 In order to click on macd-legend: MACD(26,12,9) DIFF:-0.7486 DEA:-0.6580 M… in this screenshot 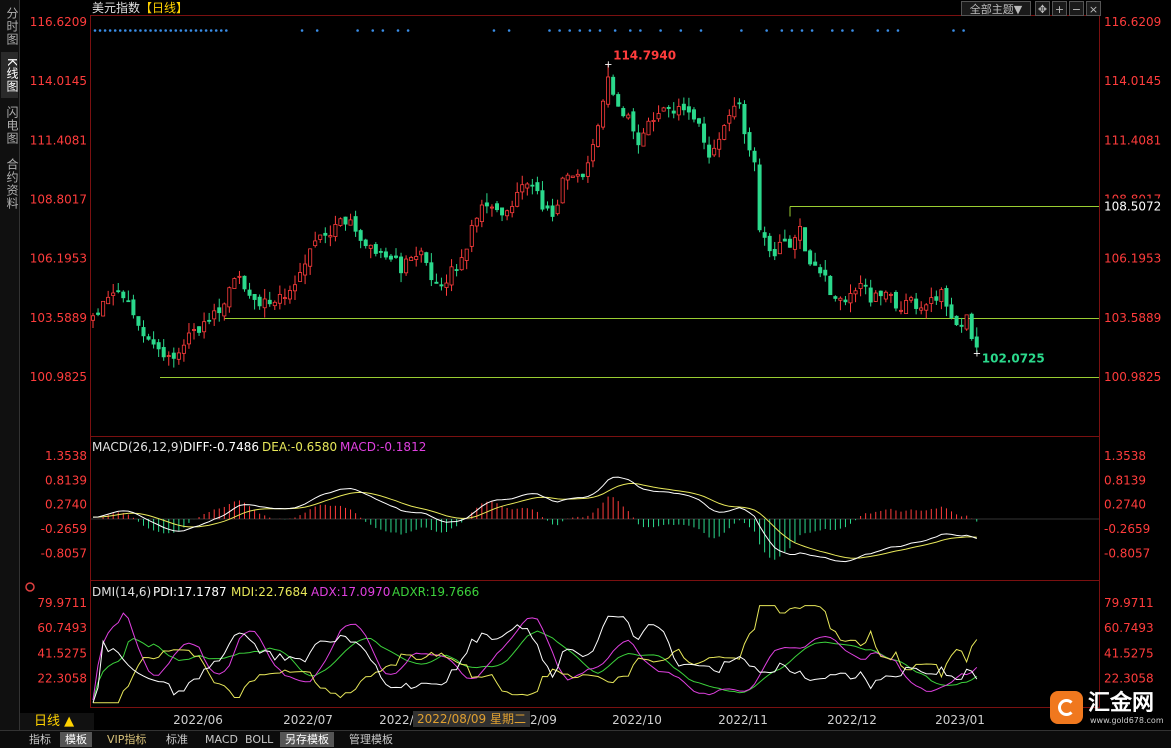, I will do `click(259, 447)`.